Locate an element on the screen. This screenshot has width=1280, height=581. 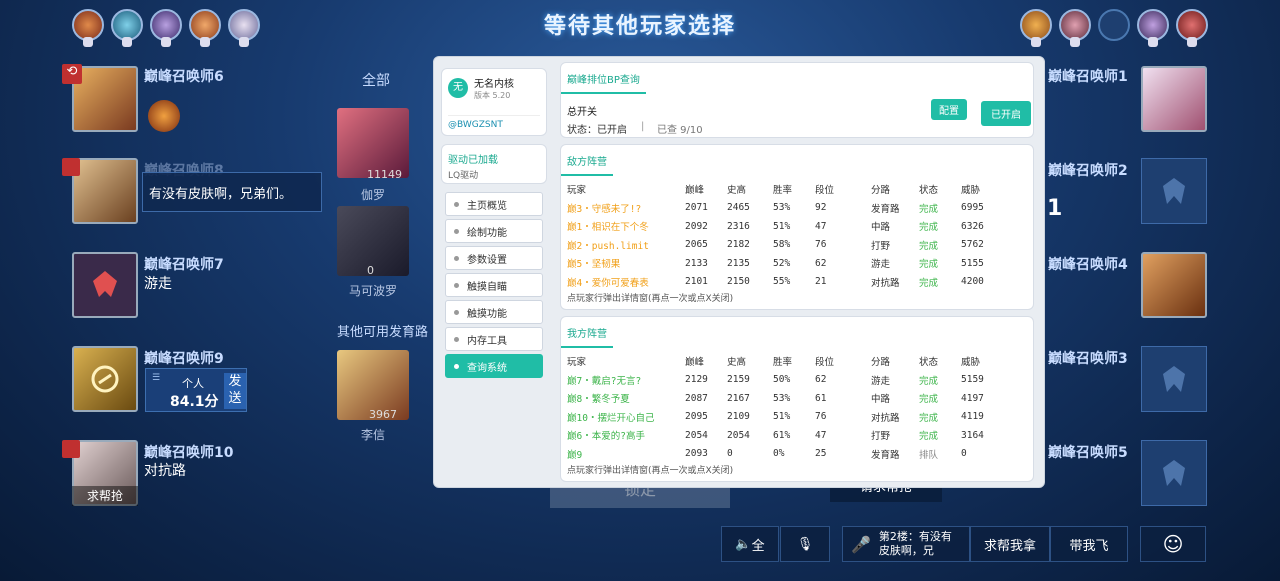
table-cell: 62 is located at coordinates (821, 380).